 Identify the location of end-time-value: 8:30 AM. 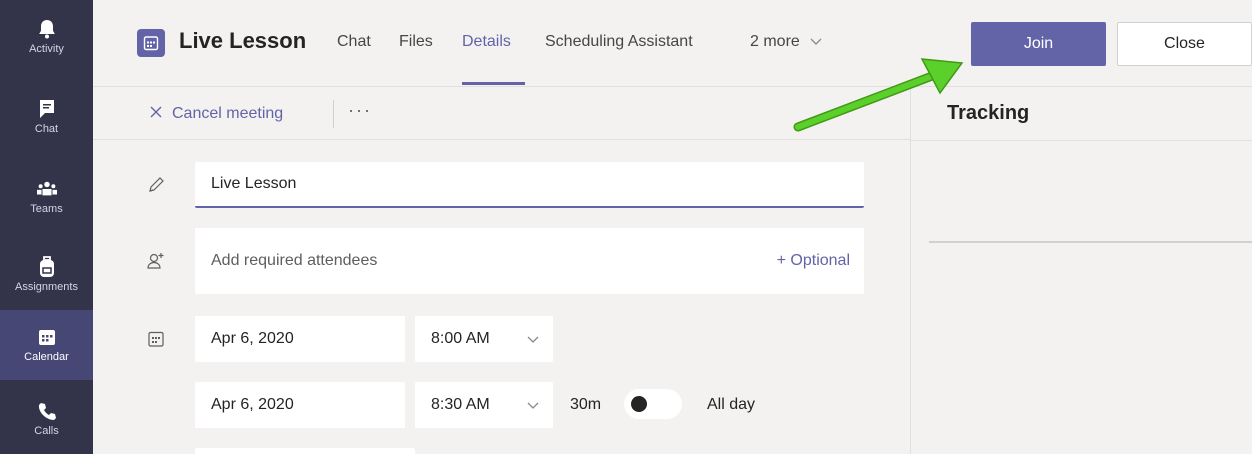
(460, 404).